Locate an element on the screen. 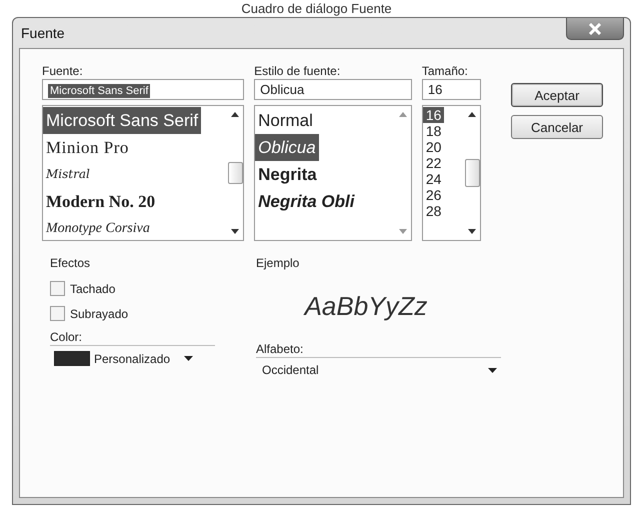  style-field: Oblicua is located at coordinates (333, 89).